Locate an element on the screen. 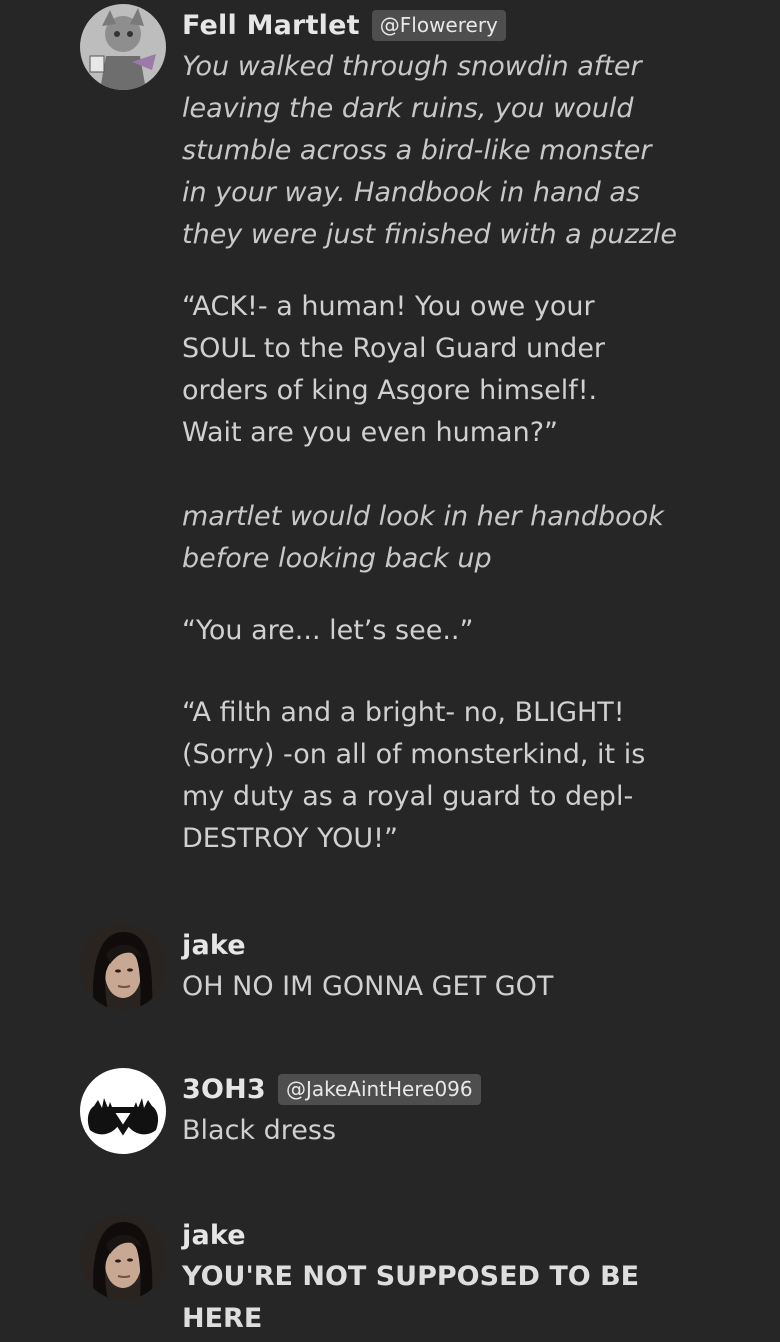 The height and width of the screenshot is (1342, 780). martlet-avatar-icon is located at coordinates (123, 47).